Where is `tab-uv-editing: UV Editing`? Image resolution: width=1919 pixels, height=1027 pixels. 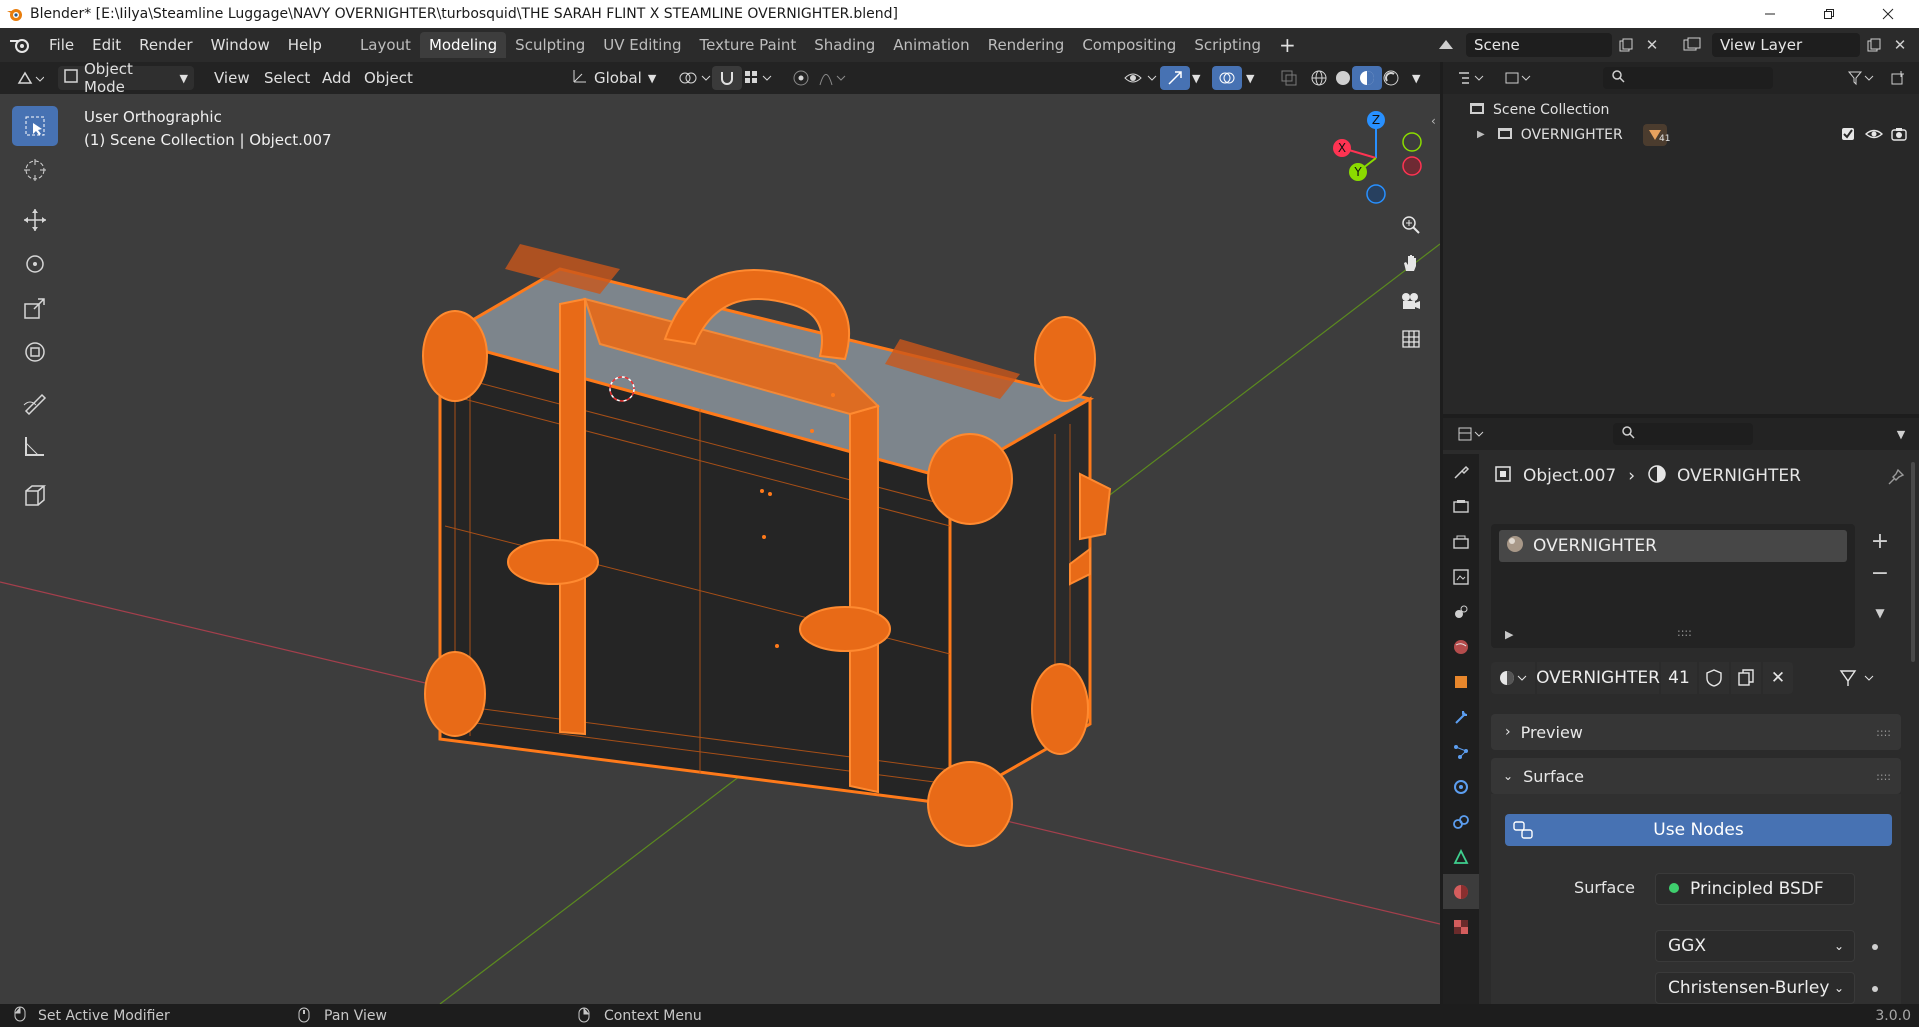
tab-uv-editing: UV Editing is located at coordinates (642, 45).